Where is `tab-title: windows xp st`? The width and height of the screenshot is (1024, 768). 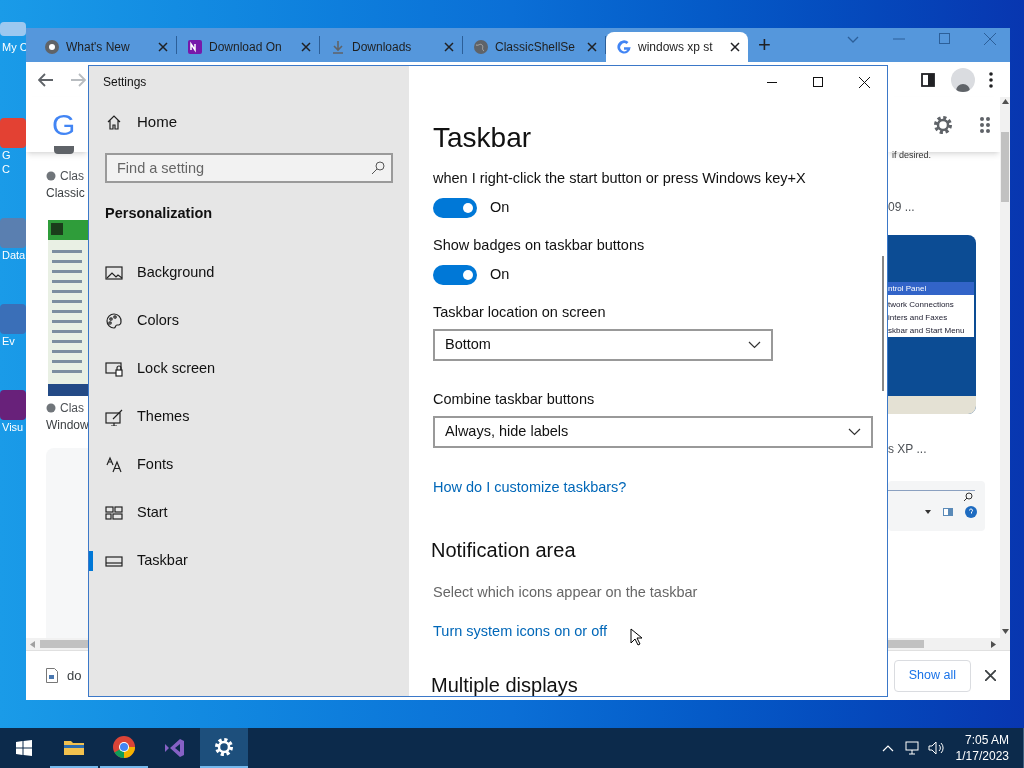 tab-title: windows xp st is located at coordinates (676, 47).